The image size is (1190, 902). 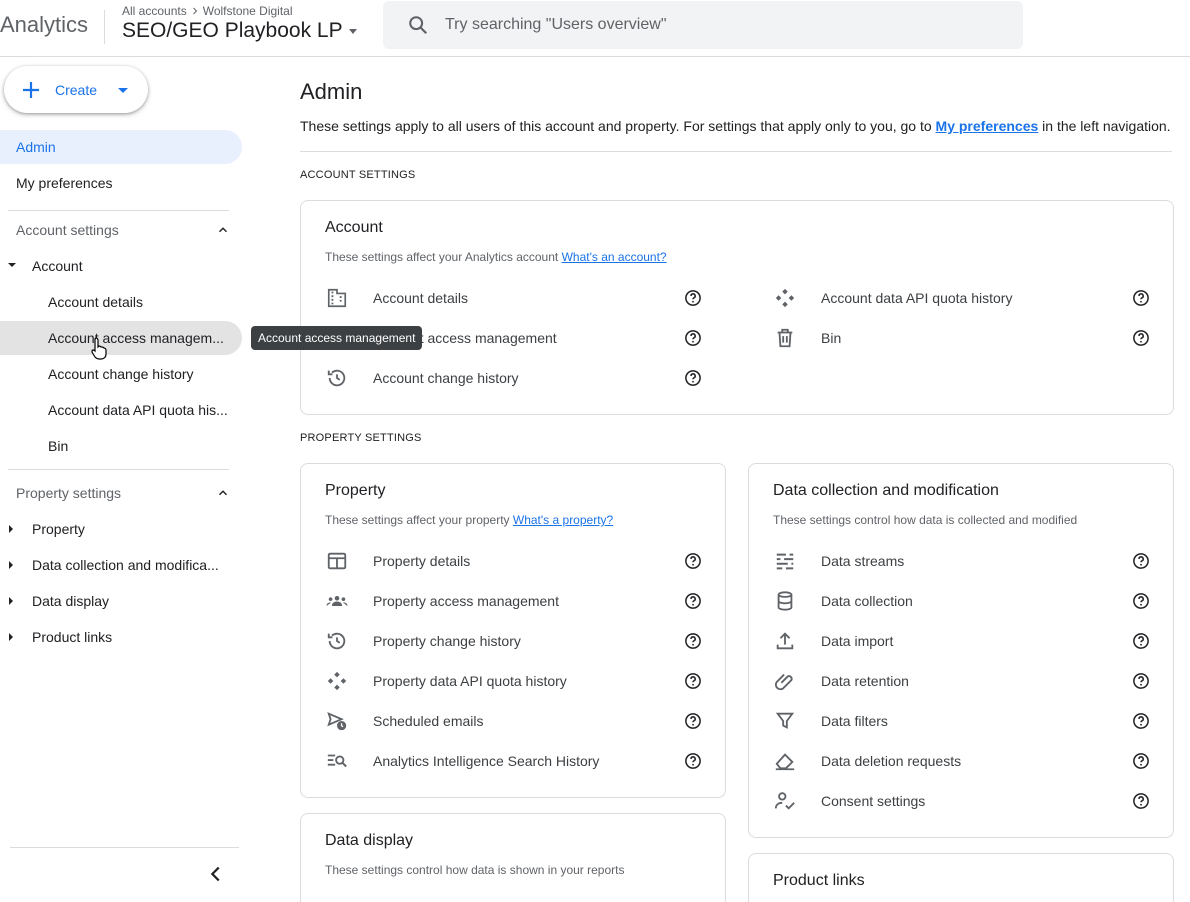 I want to click on account-data-api-quota-row: Account data API quota history, so click(x=961, y=298).